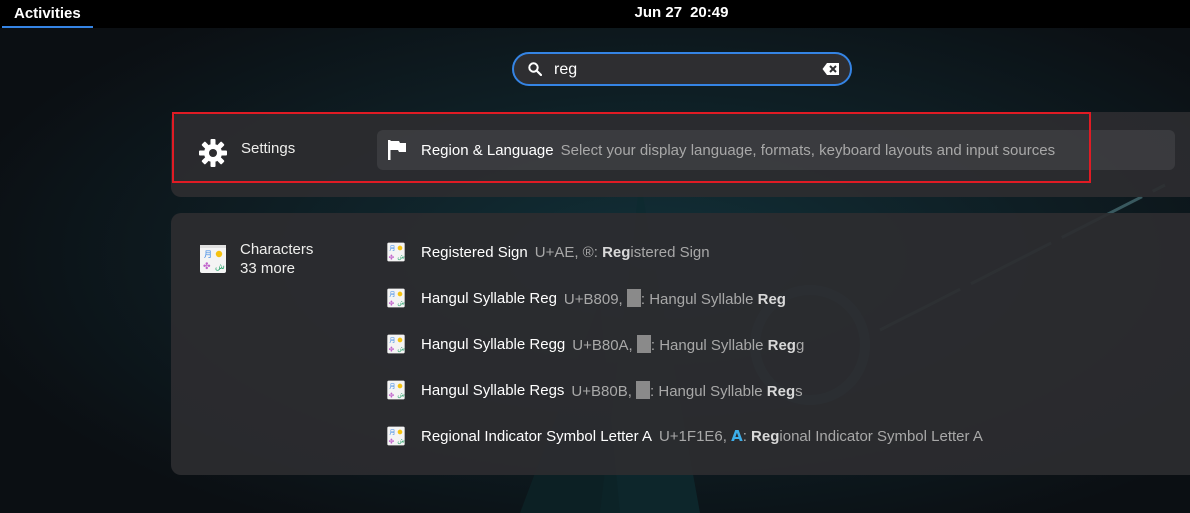  Describe the element at coordinates (674, 298) in the screenshot. I see `result-description: U+B809, : Hangul Syllable Reg` at that location.